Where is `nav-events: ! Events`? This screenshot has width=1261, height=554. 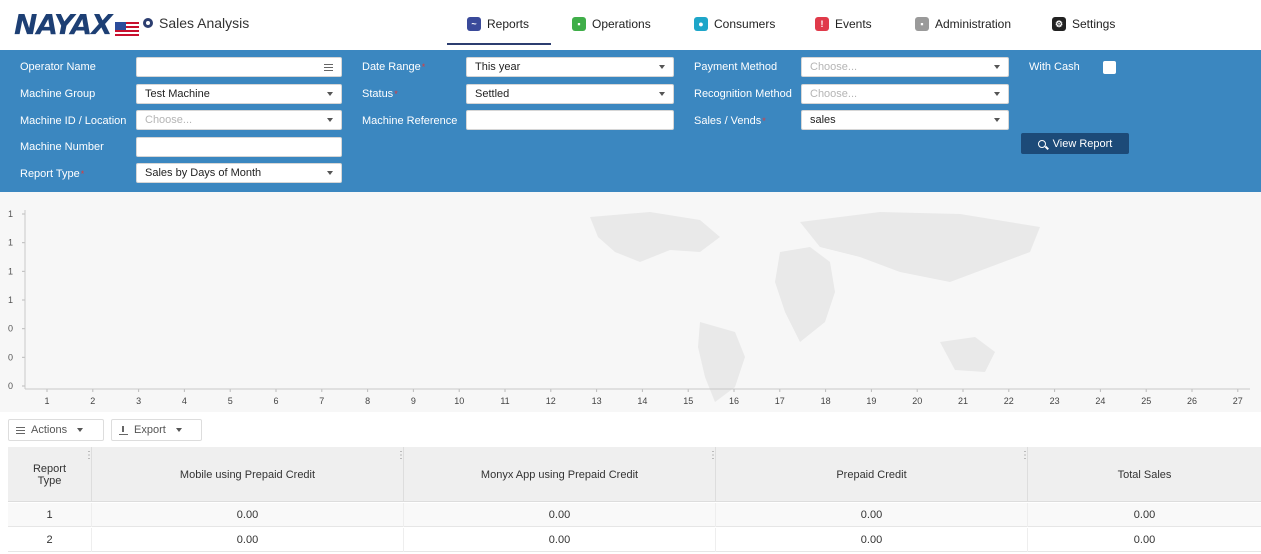 nav-events: ! Events is located at coordinates (843, 24).